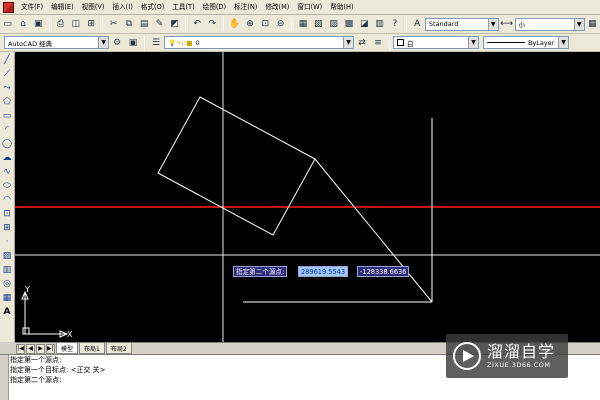  Describe the element at coordinates (309, 7) in the screenshot. I see `menu-window: 窗口(W)` at that location.